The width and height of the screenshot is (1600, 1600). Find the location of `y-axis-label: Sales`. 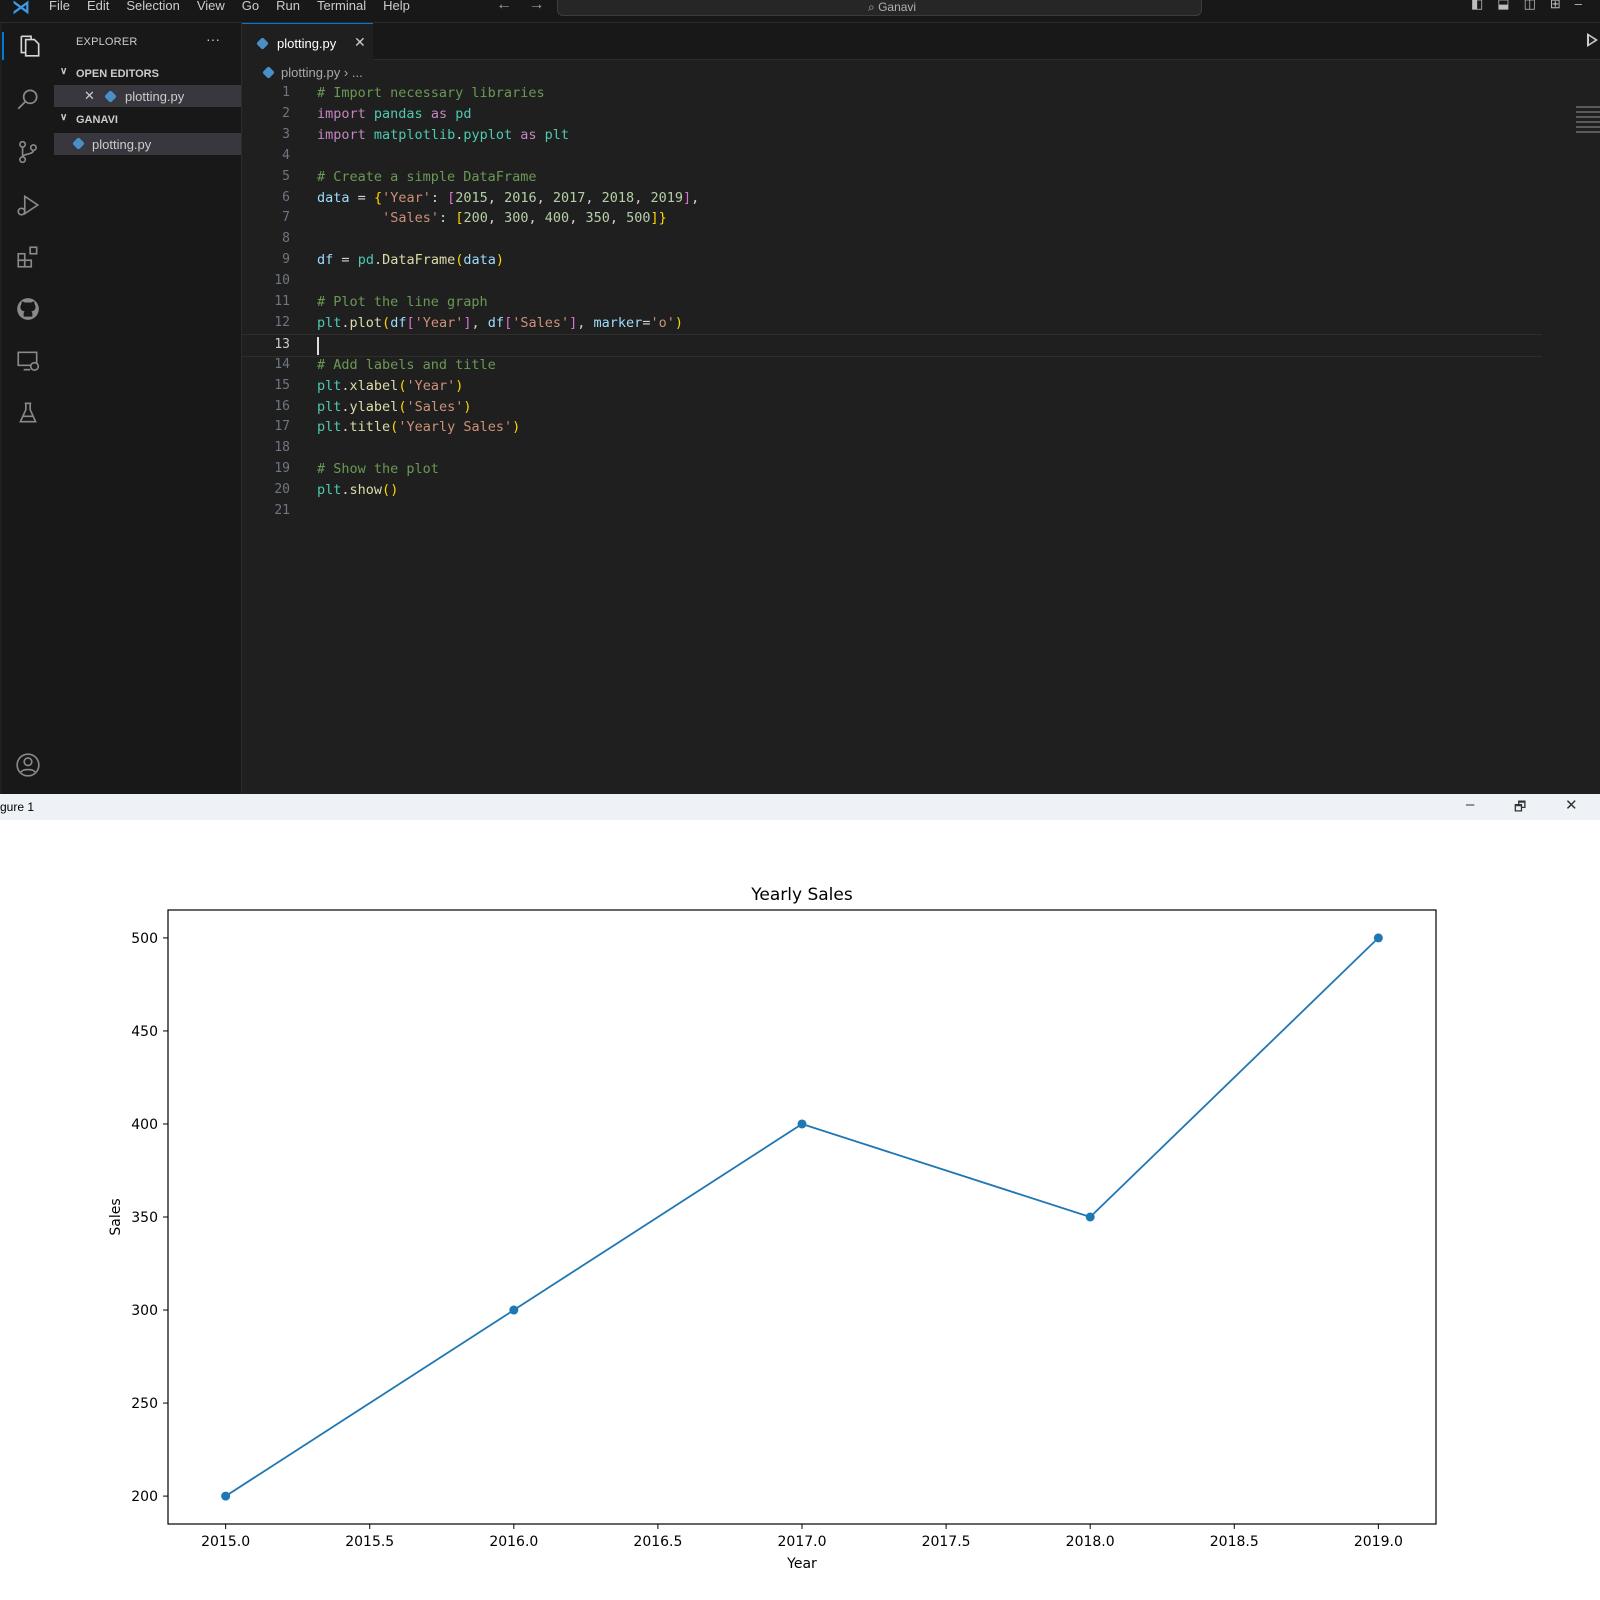

y-axis-label: Sales is located at coordinates (116, 1216).